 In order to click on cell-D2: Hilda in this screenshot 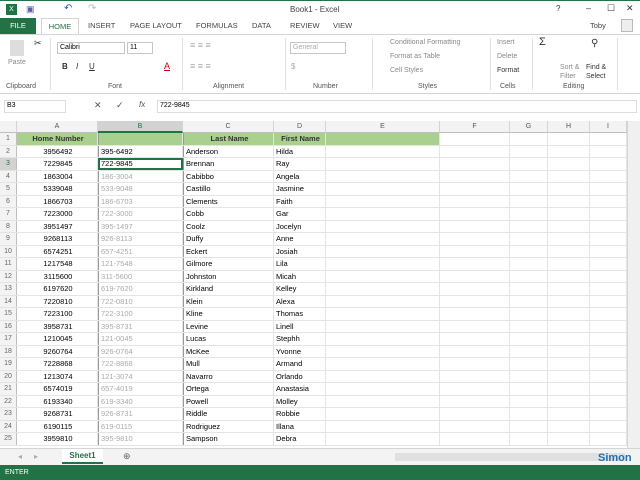, I will do `click(300, 151)`.